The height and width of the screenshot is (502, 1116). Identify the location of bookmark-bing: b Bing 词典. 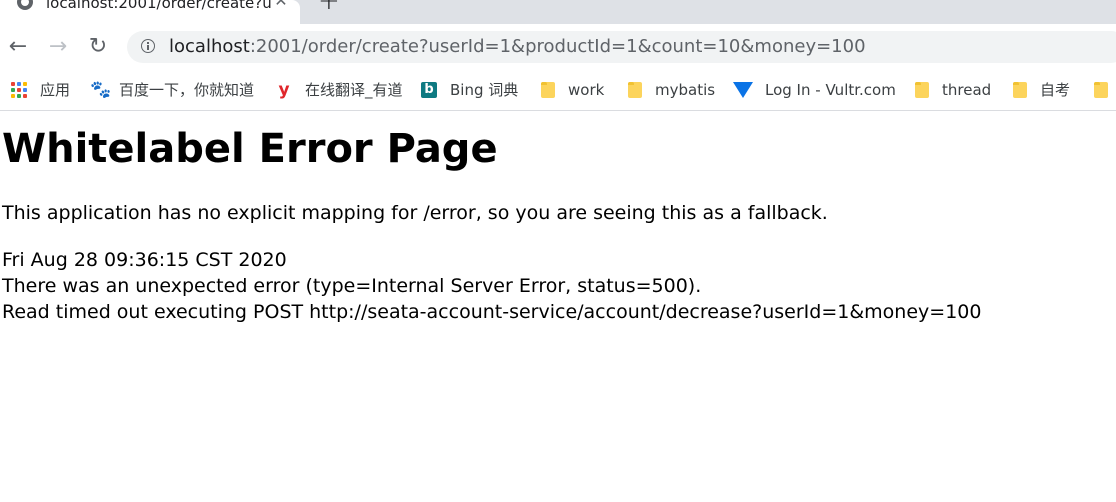
(469, 90).